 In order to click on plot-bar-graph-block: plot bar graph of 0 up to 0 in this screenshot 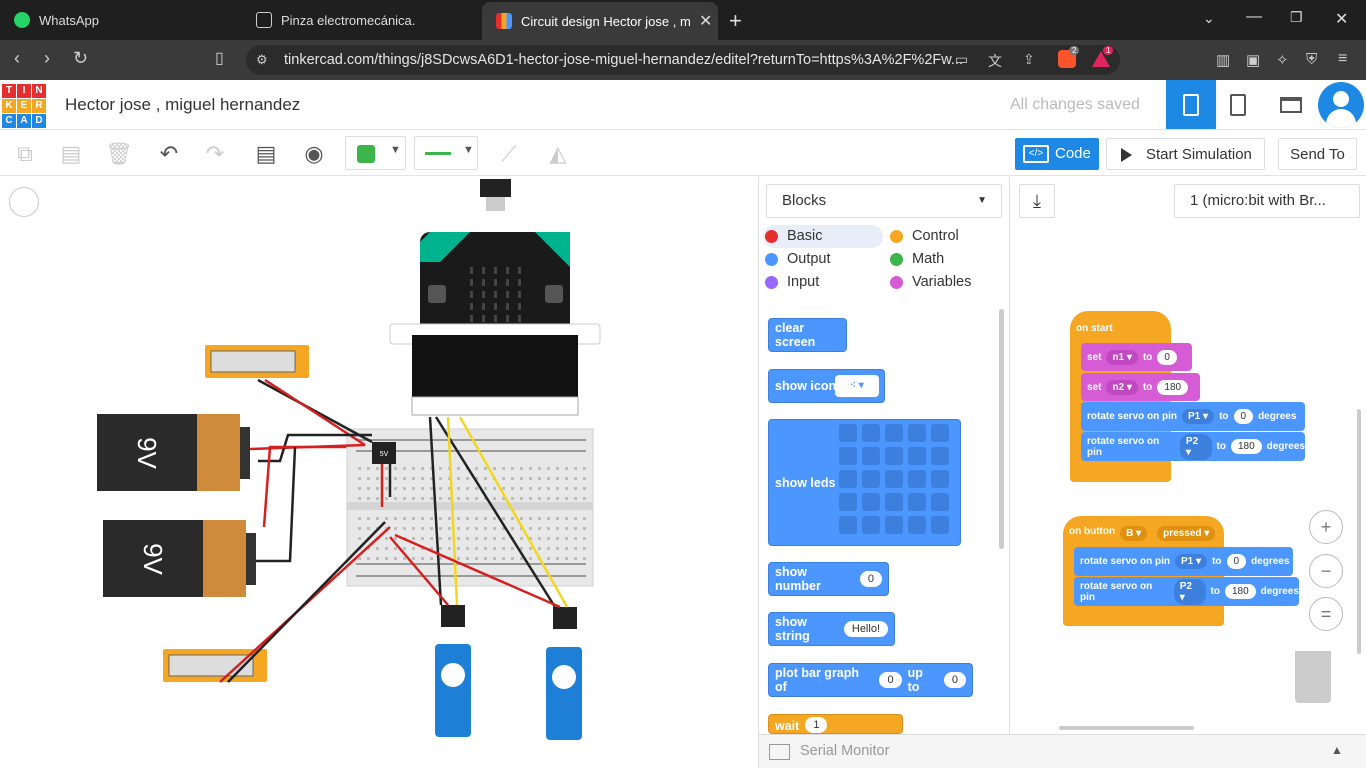, I will do `click(870, 680)`.